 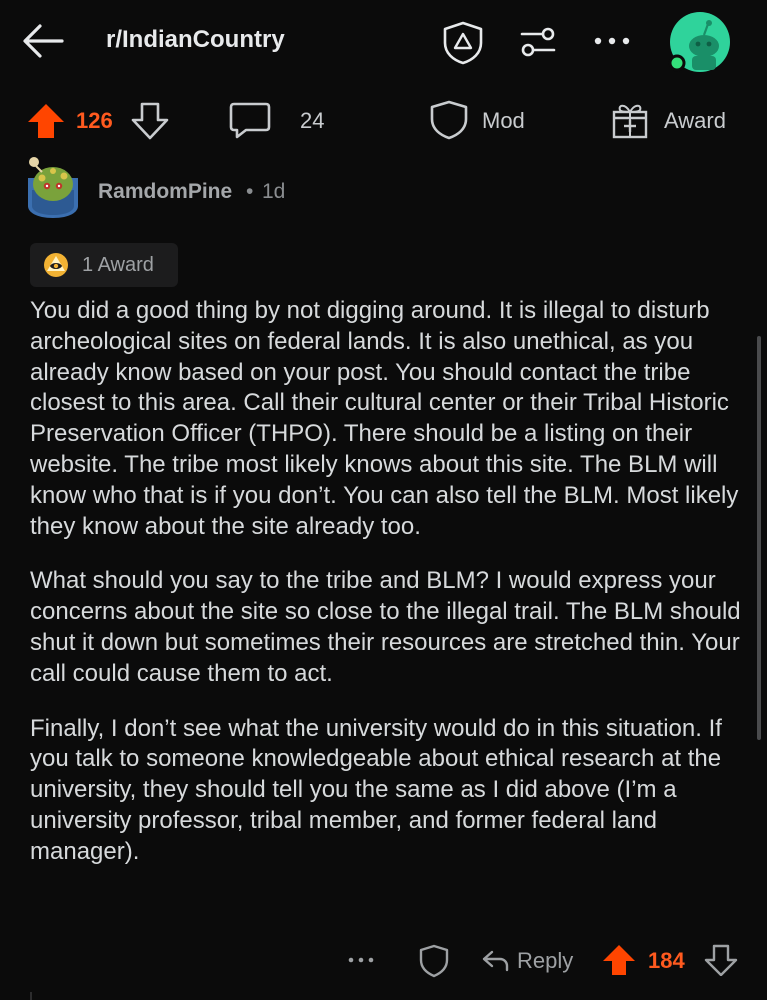 What do you see at coordinates (463, 43) in the screenshot?
I see `shield-icon` at bounding box center [463, 43].